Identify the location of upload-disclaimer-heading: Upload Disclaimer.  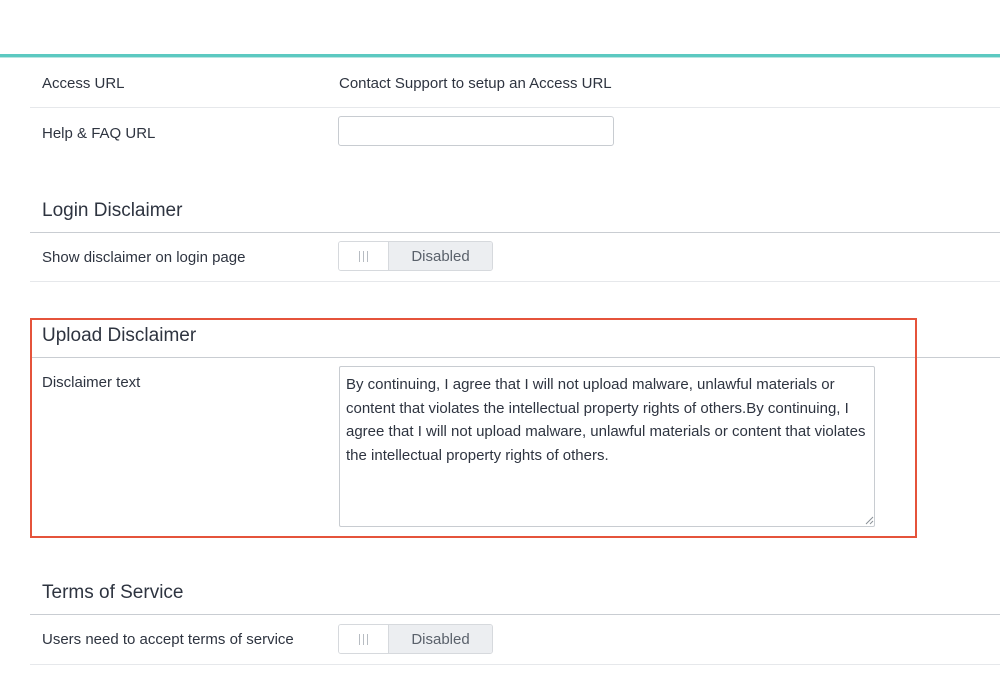
(119, 335).